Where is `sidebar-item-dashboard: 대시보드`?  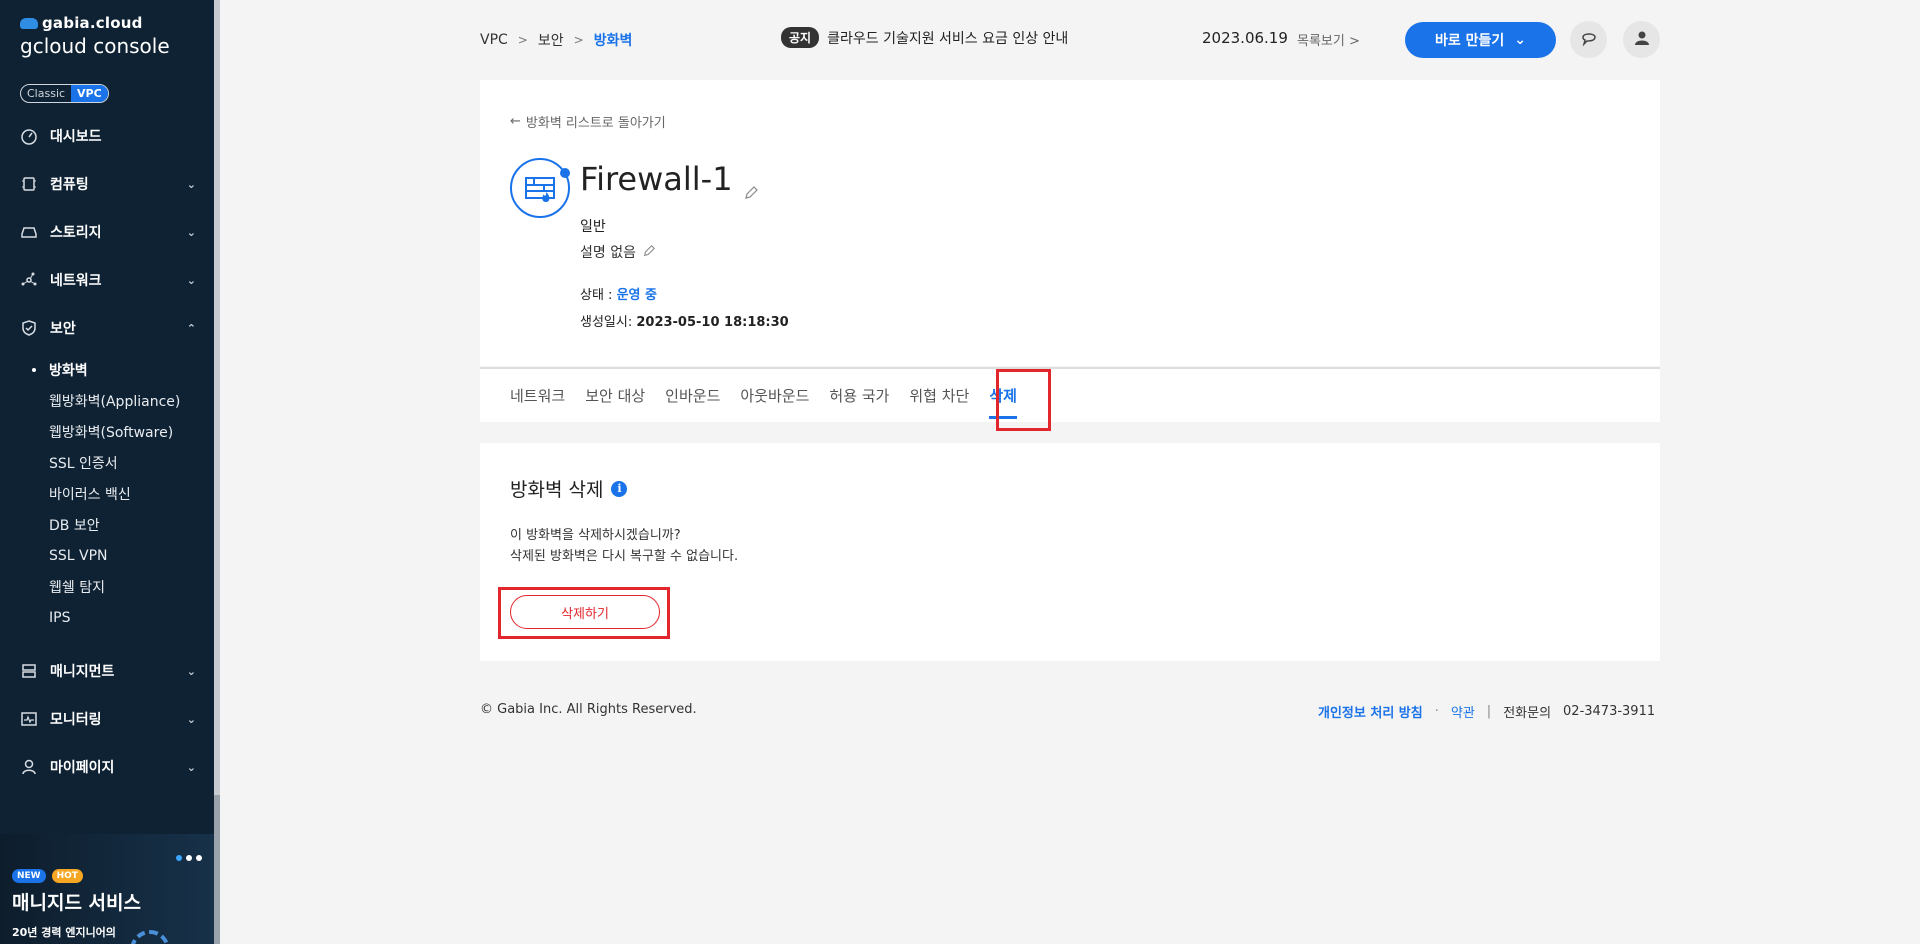
sidebar-item-dashboard: 대시보드 is located at coordinates (107, 136).